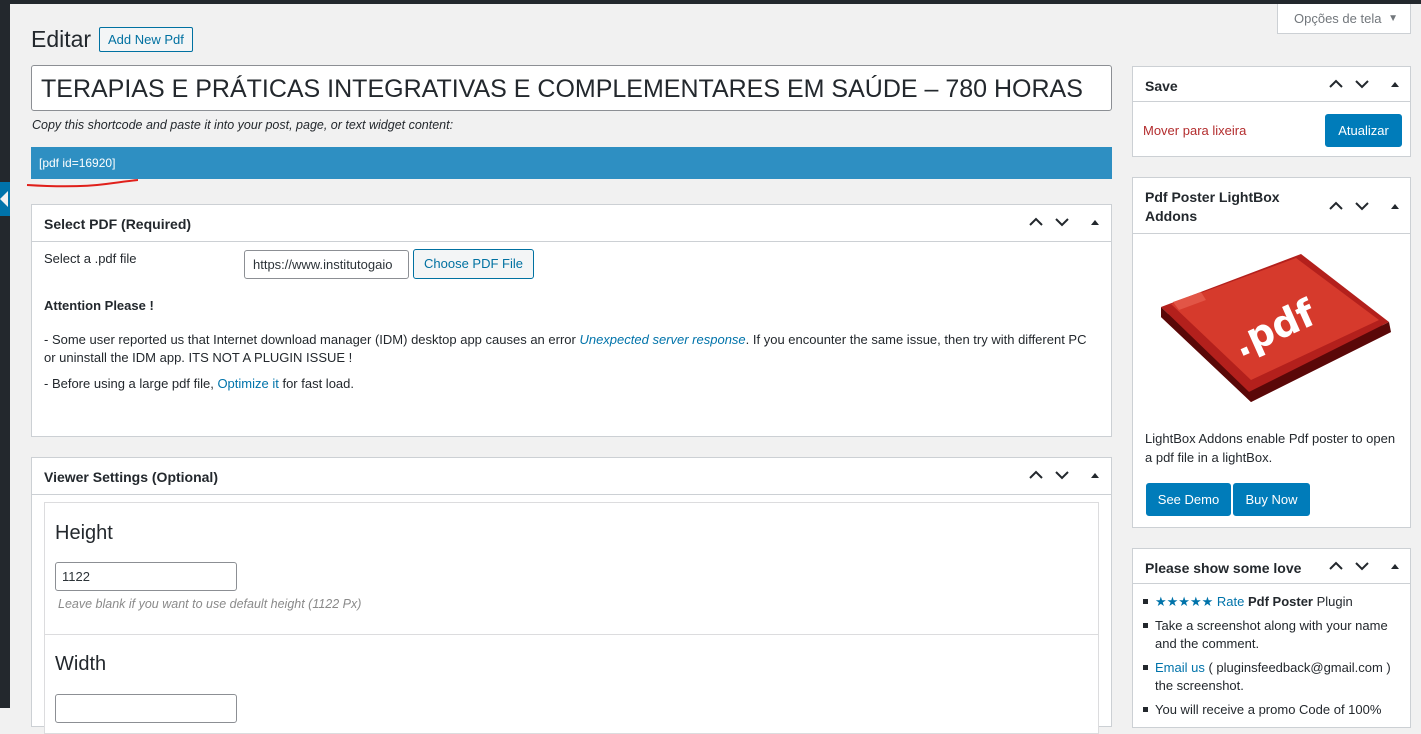  Describe the element at coordinates (84, 533) in the screenshot. I see `height-label: Height` at that location.